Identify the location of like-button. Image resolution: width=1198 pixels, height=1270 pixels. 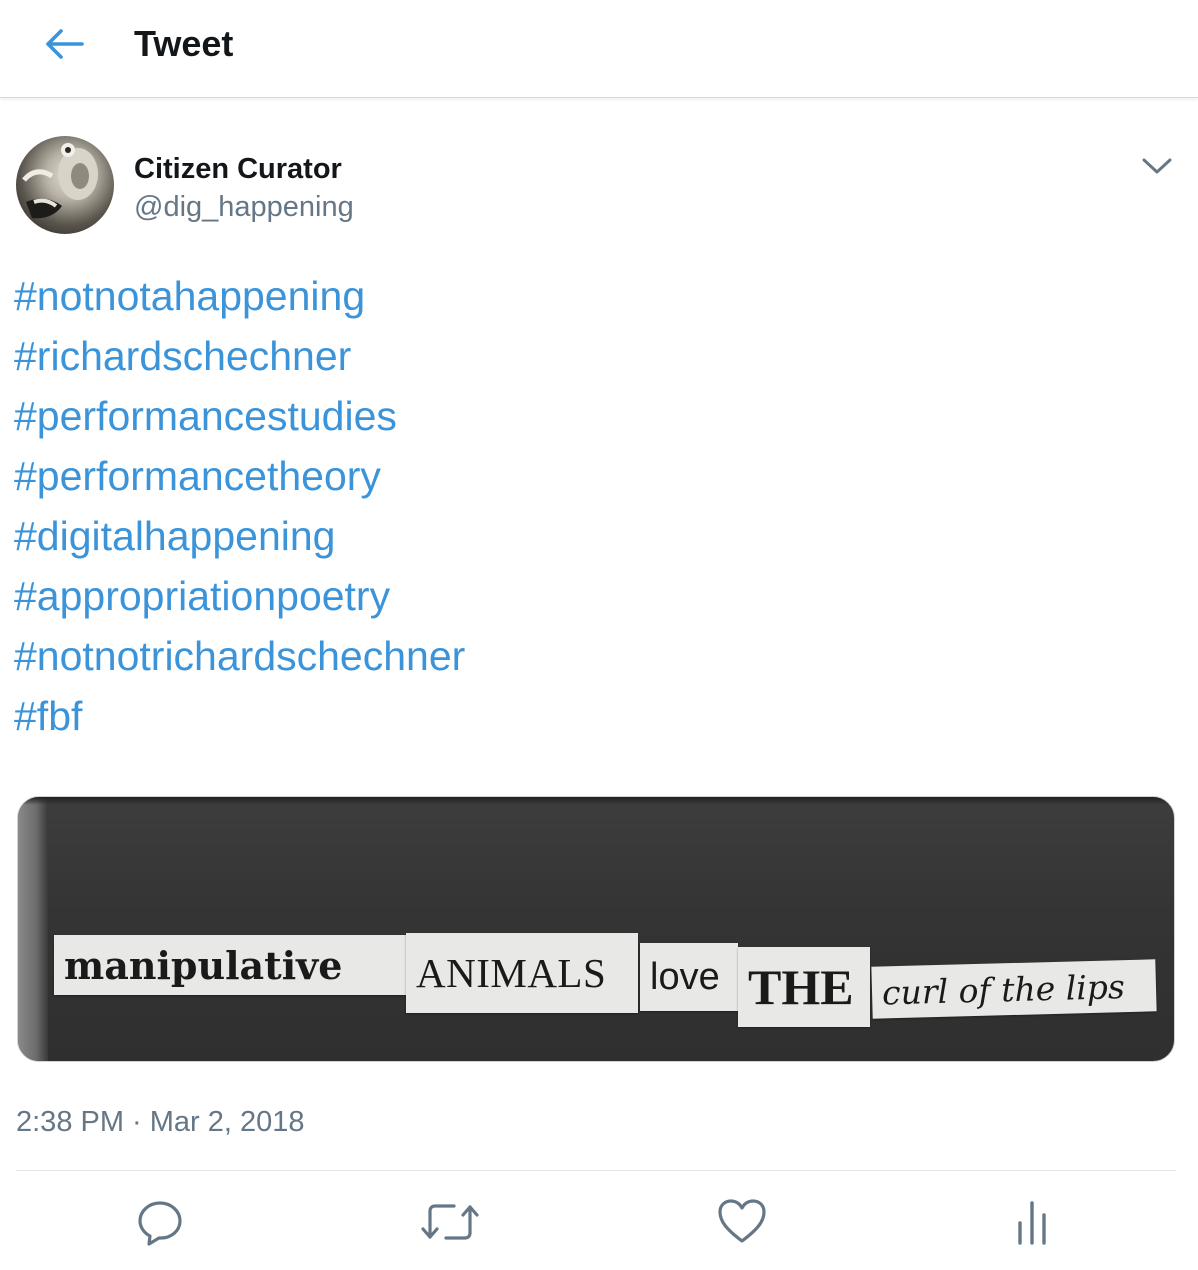
(742, 1222).